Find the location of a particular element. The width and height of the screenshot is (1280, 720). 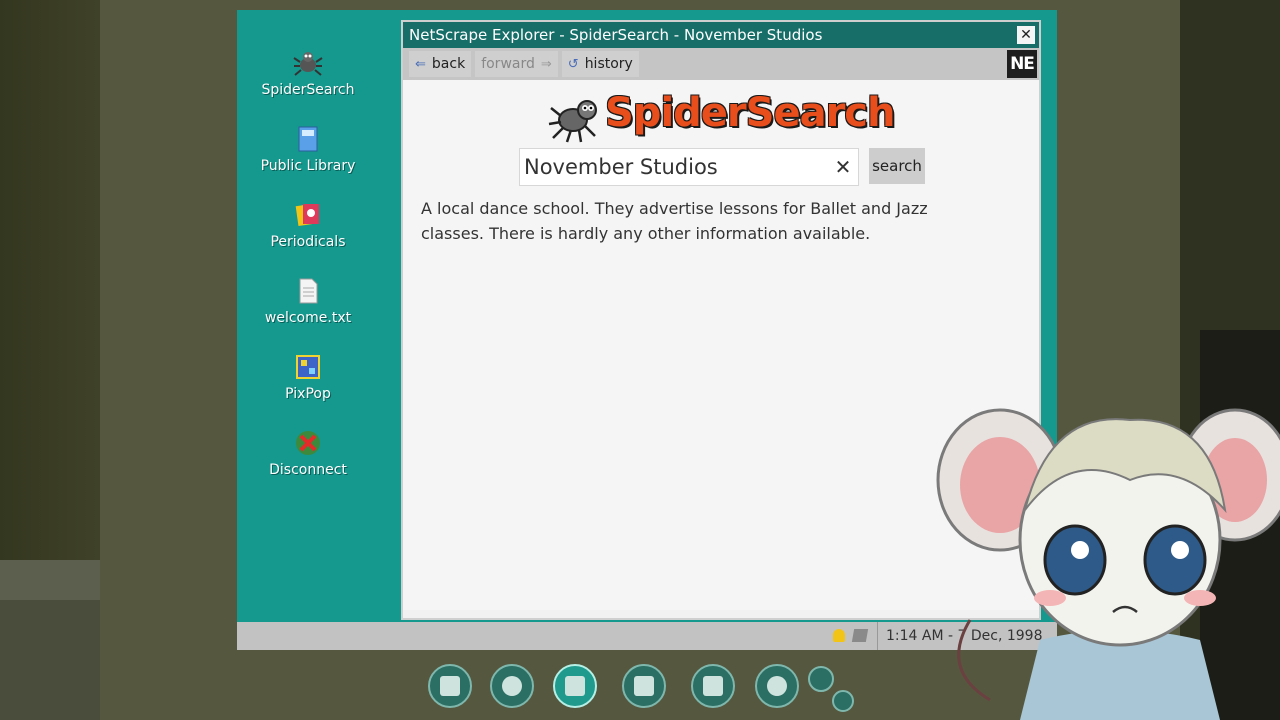

back-button: ⇐ back is located at coordinates (440, 64).